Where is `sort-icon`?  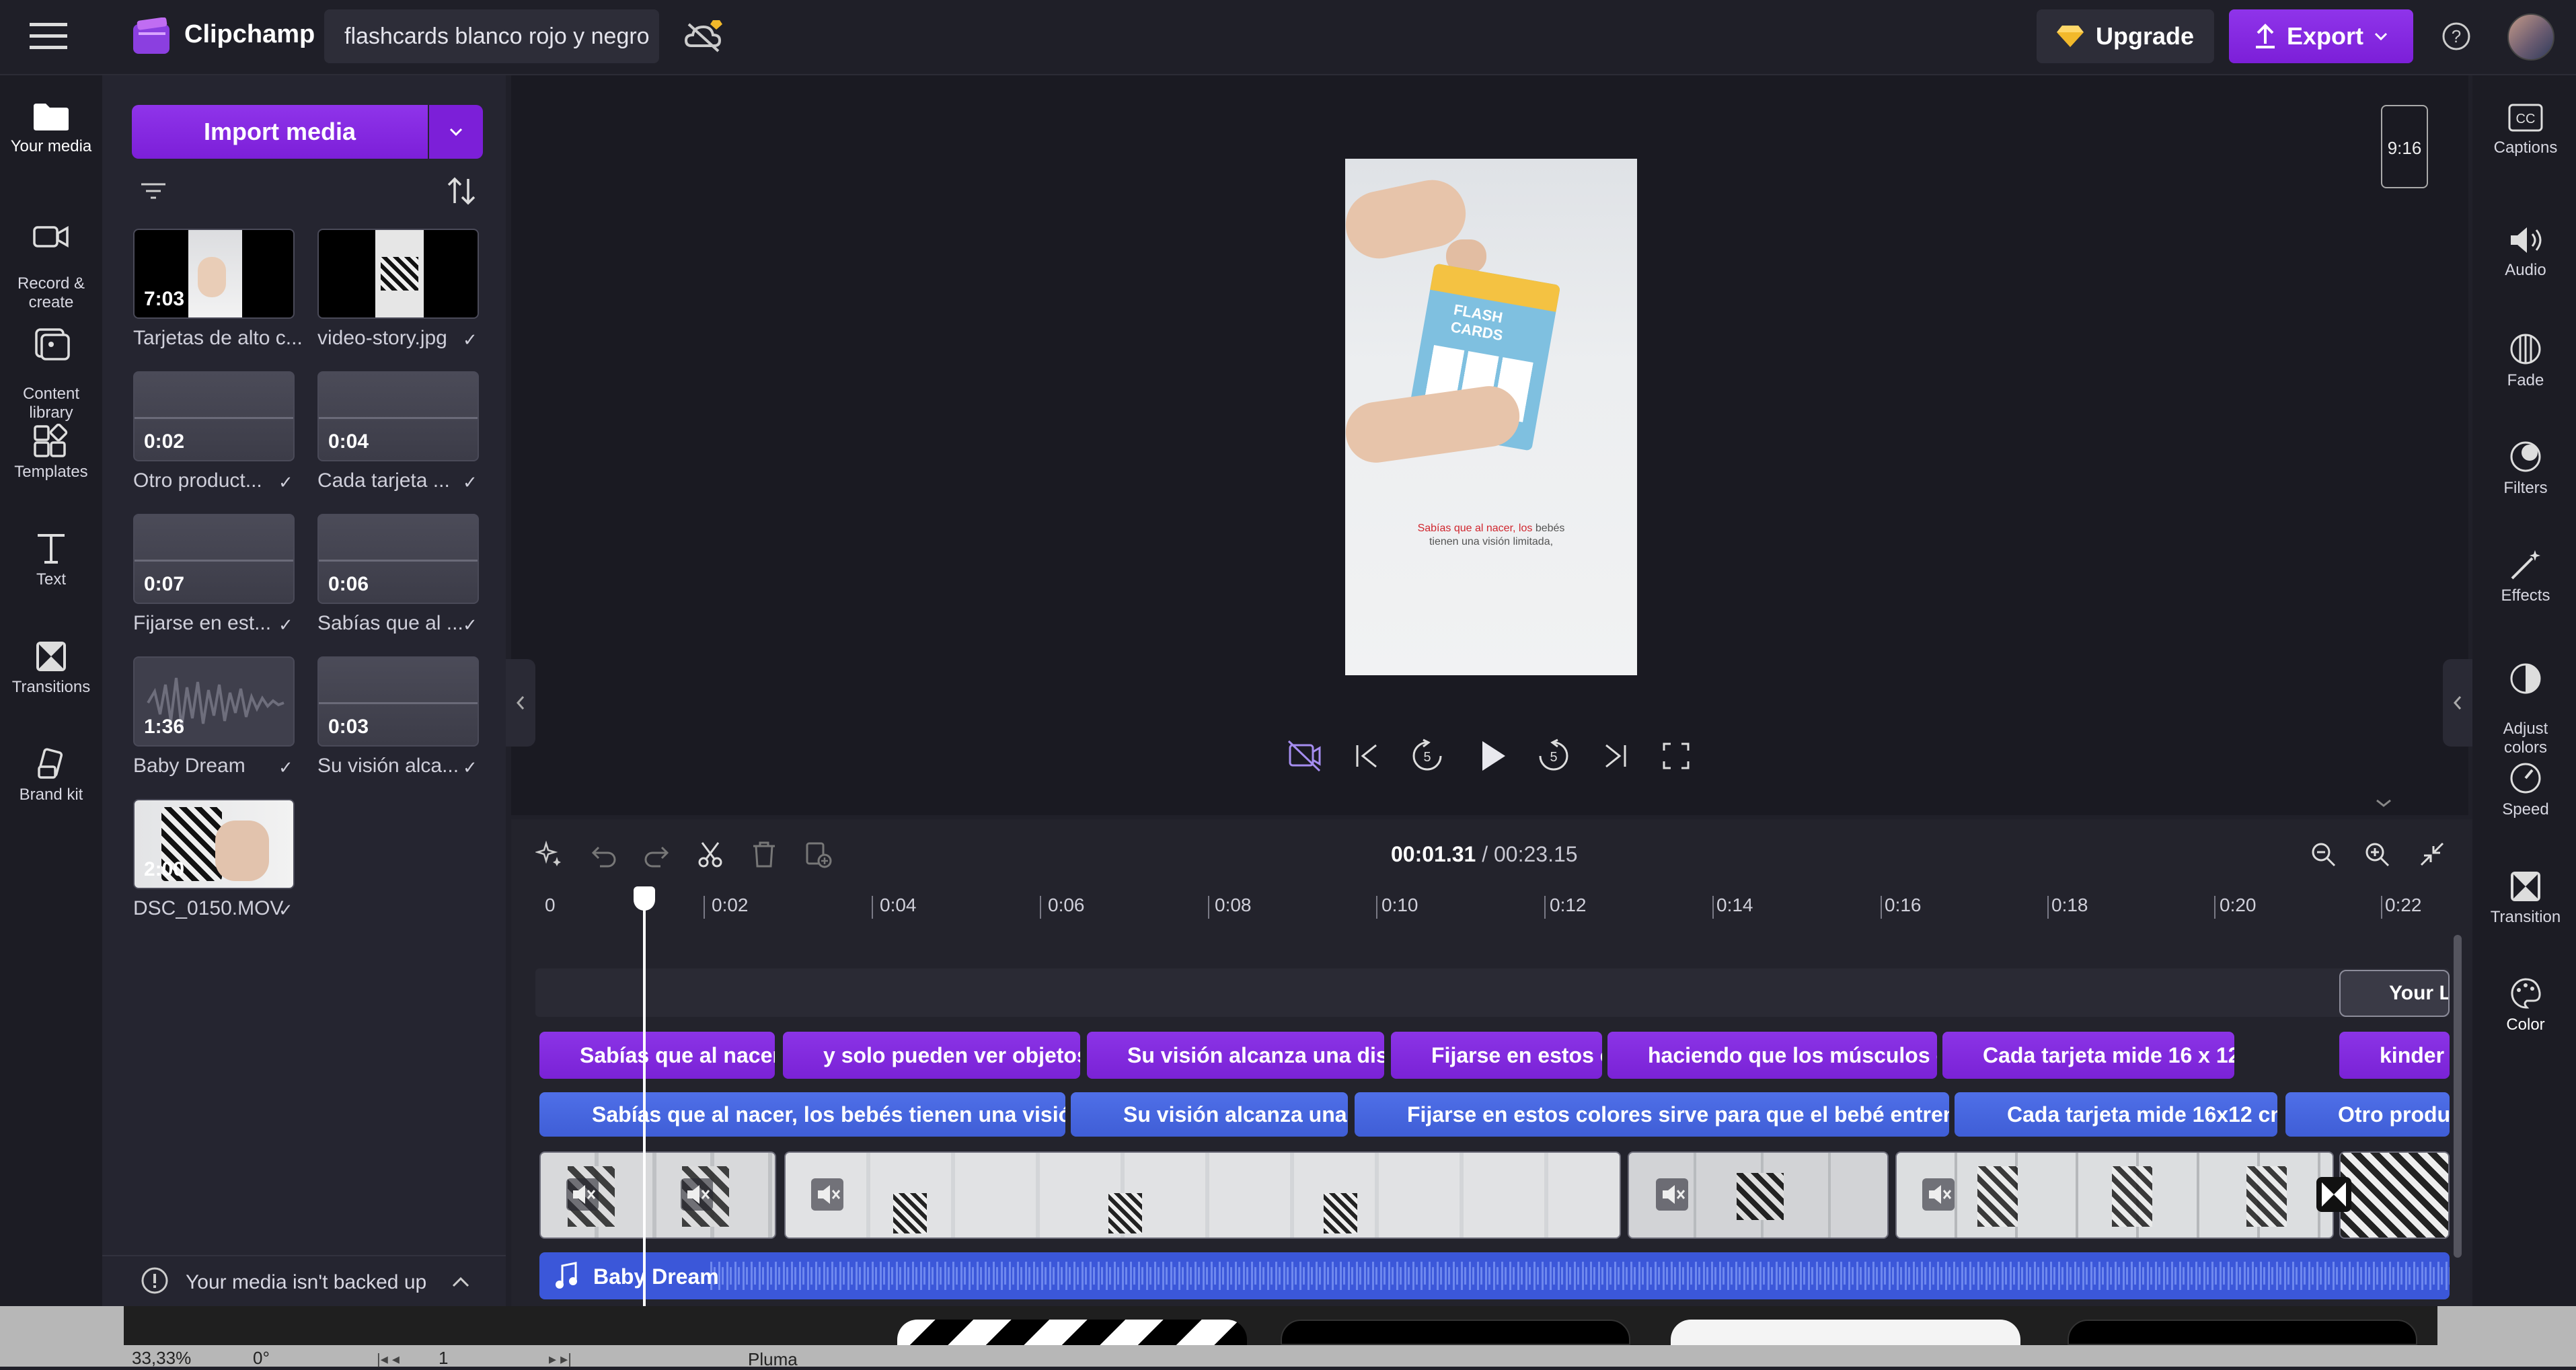 sort-icon is located at coordinates (461, 191).